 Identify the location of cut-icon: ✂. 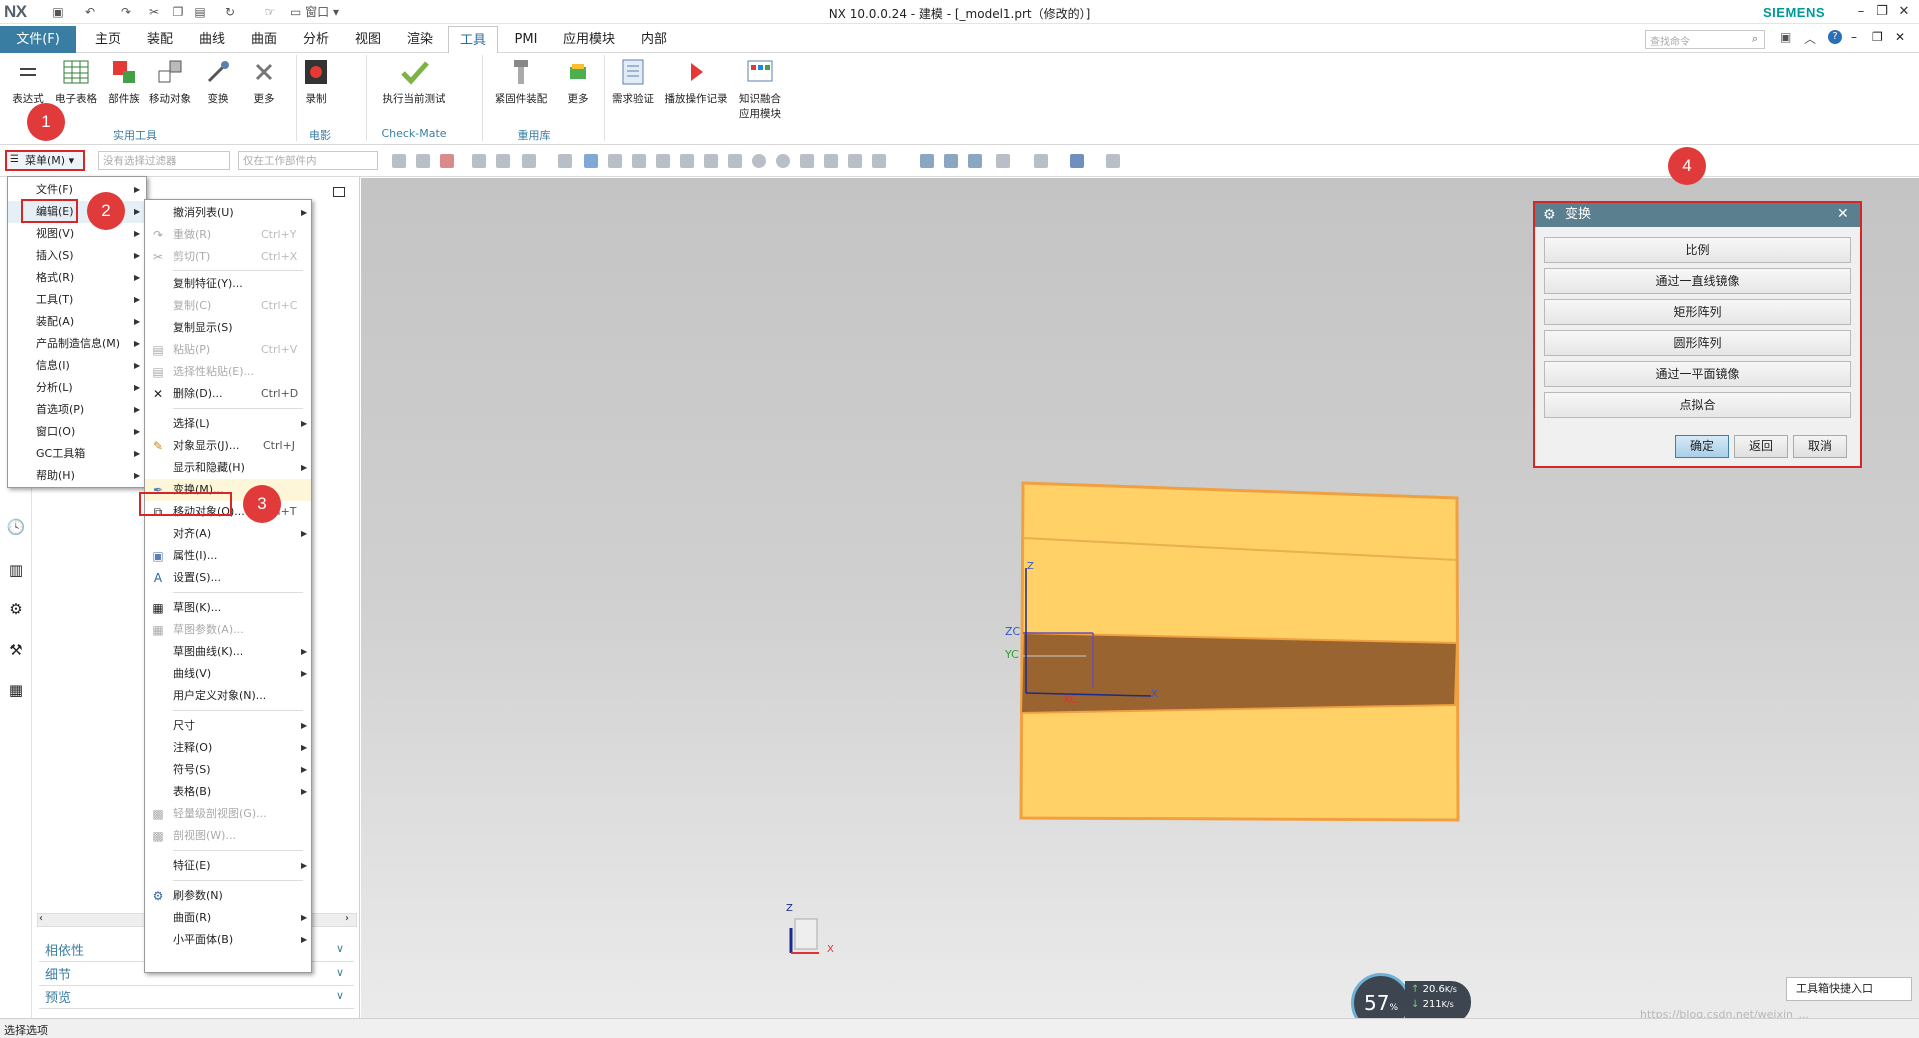
(154, 12).